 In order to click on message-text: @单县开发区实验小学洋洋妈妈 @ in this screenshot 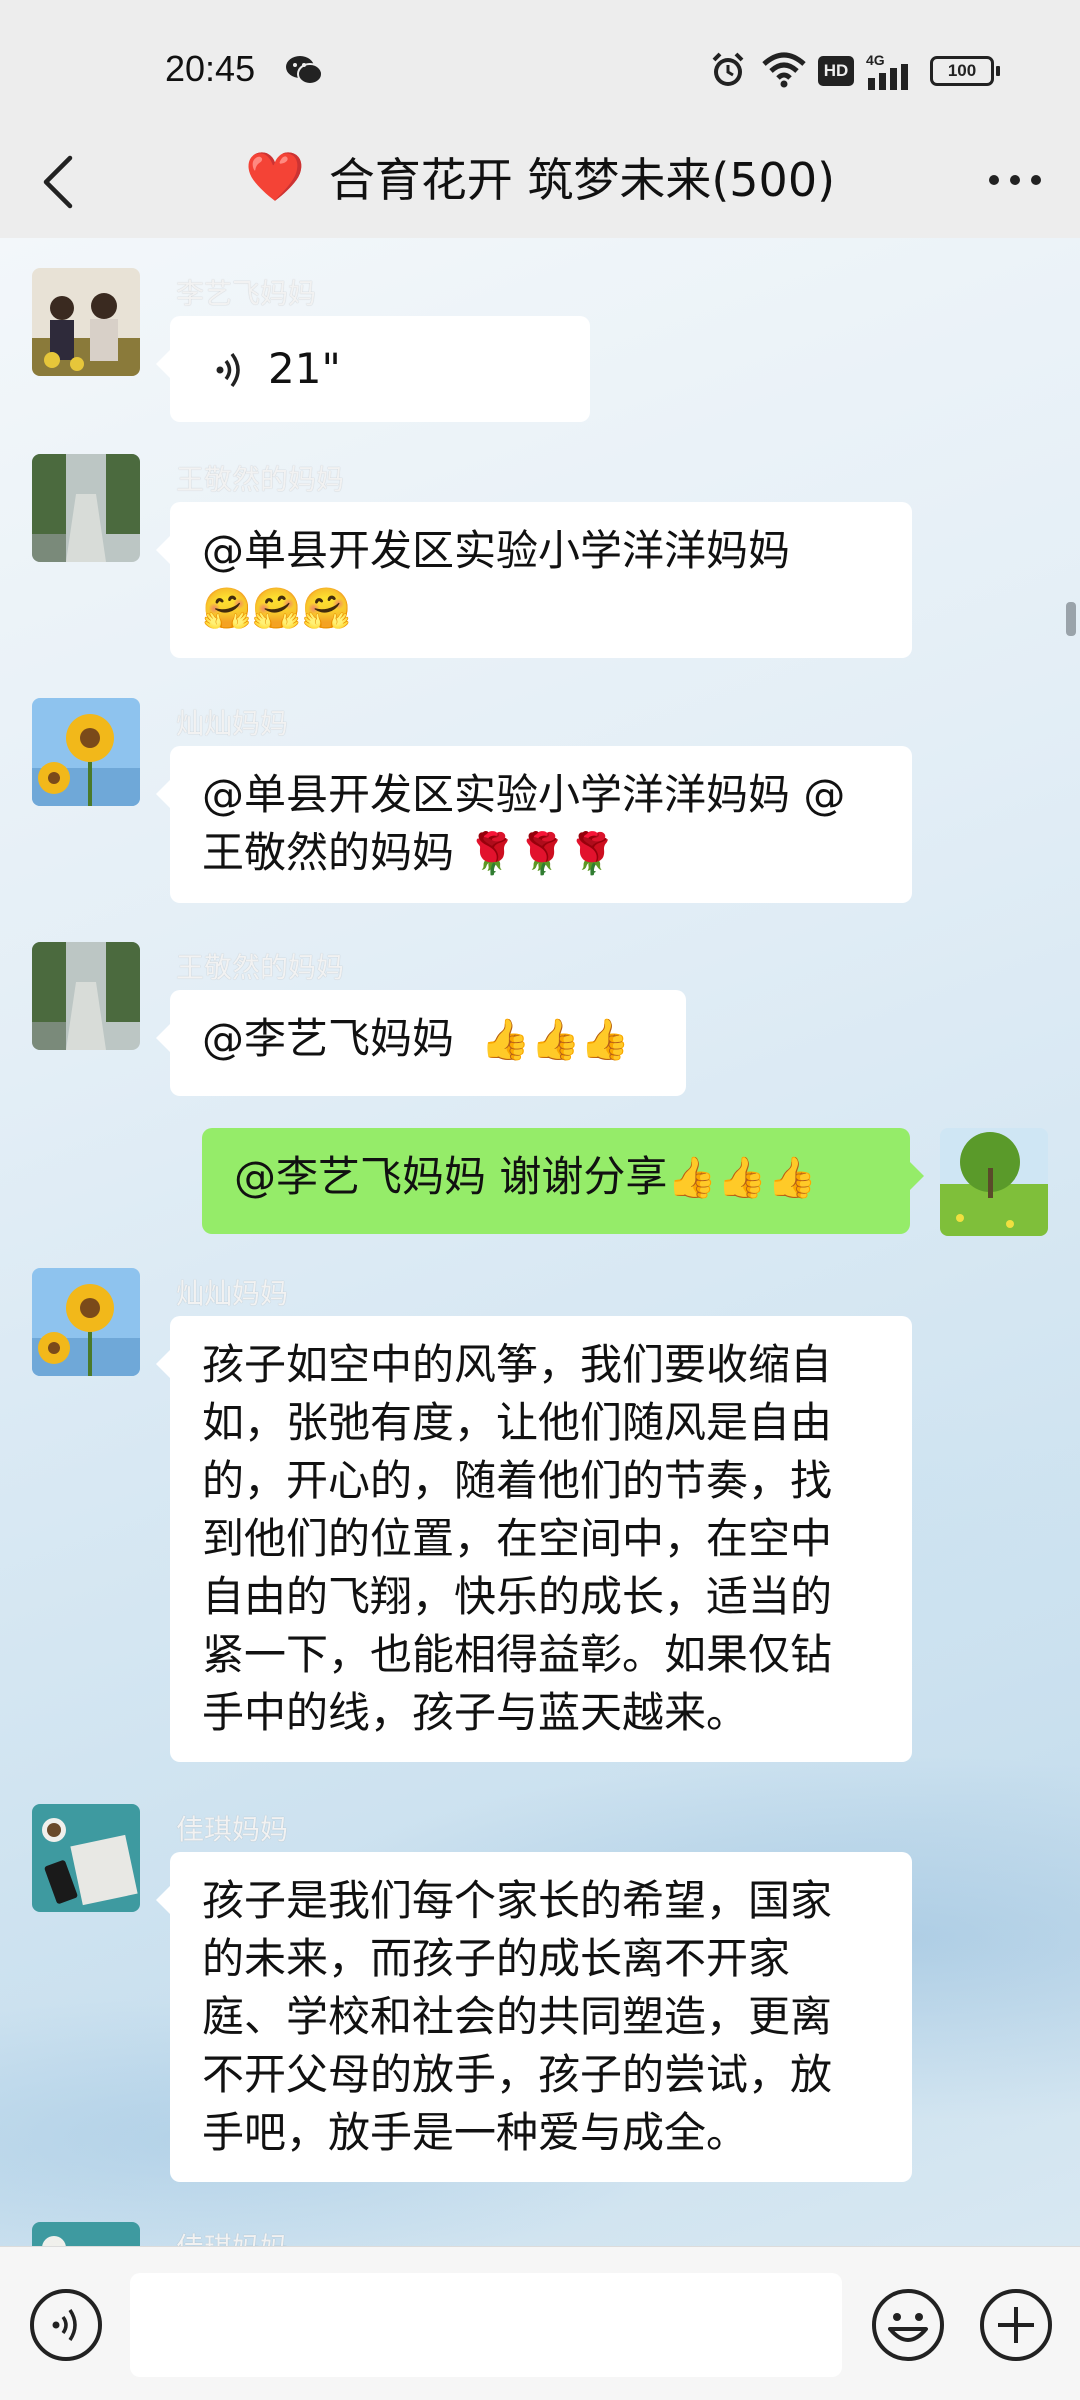, I will do `click(524, 794)`.